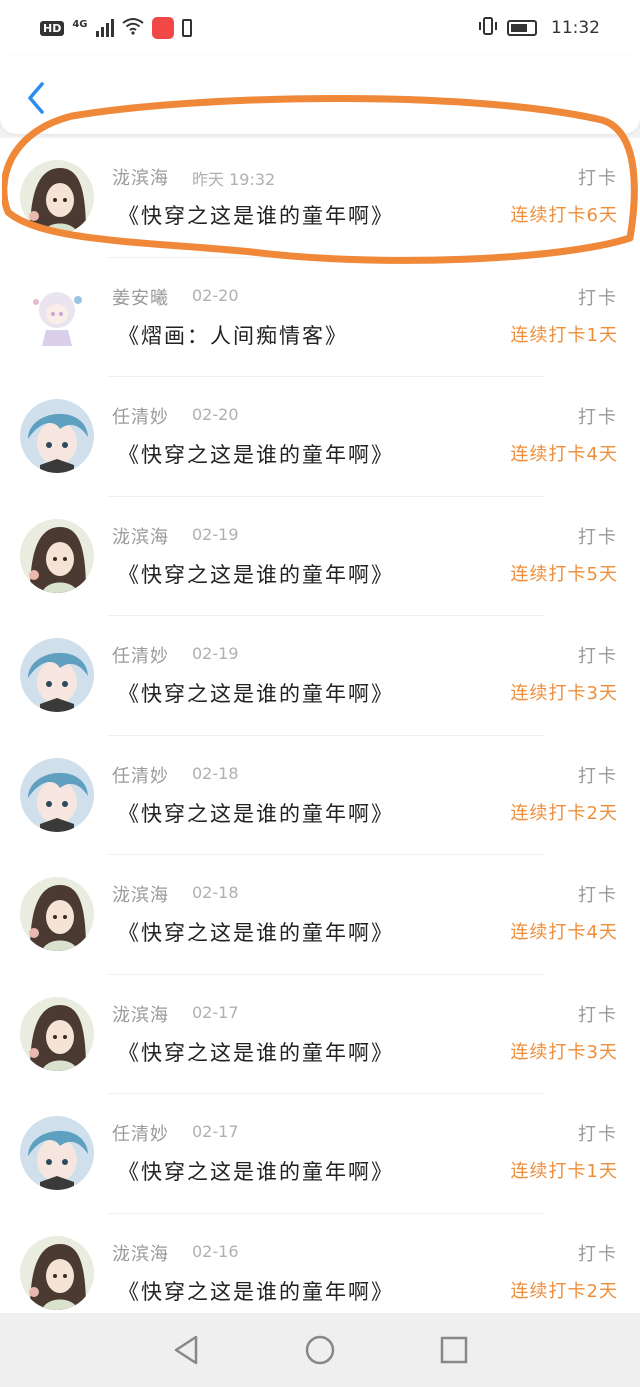 The width and height of the screenshot is (640, 1387). Describe the element at coordinates (488, 28) in the screenshot. I see `vibrate-icon` at that location.